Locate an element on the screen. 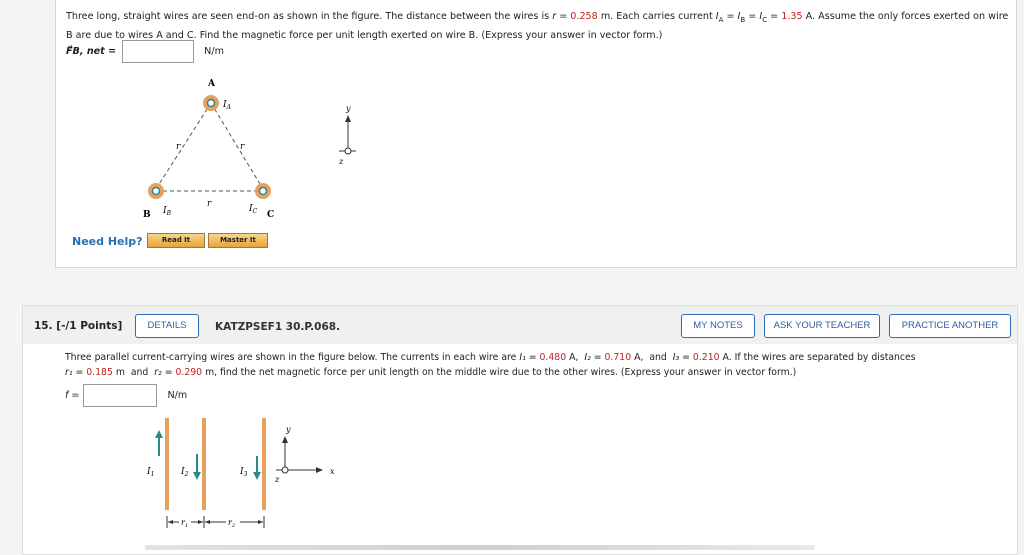 This screenshot has height=555, width=1024. svg-text: I3 is located at coordinates (243, 472).